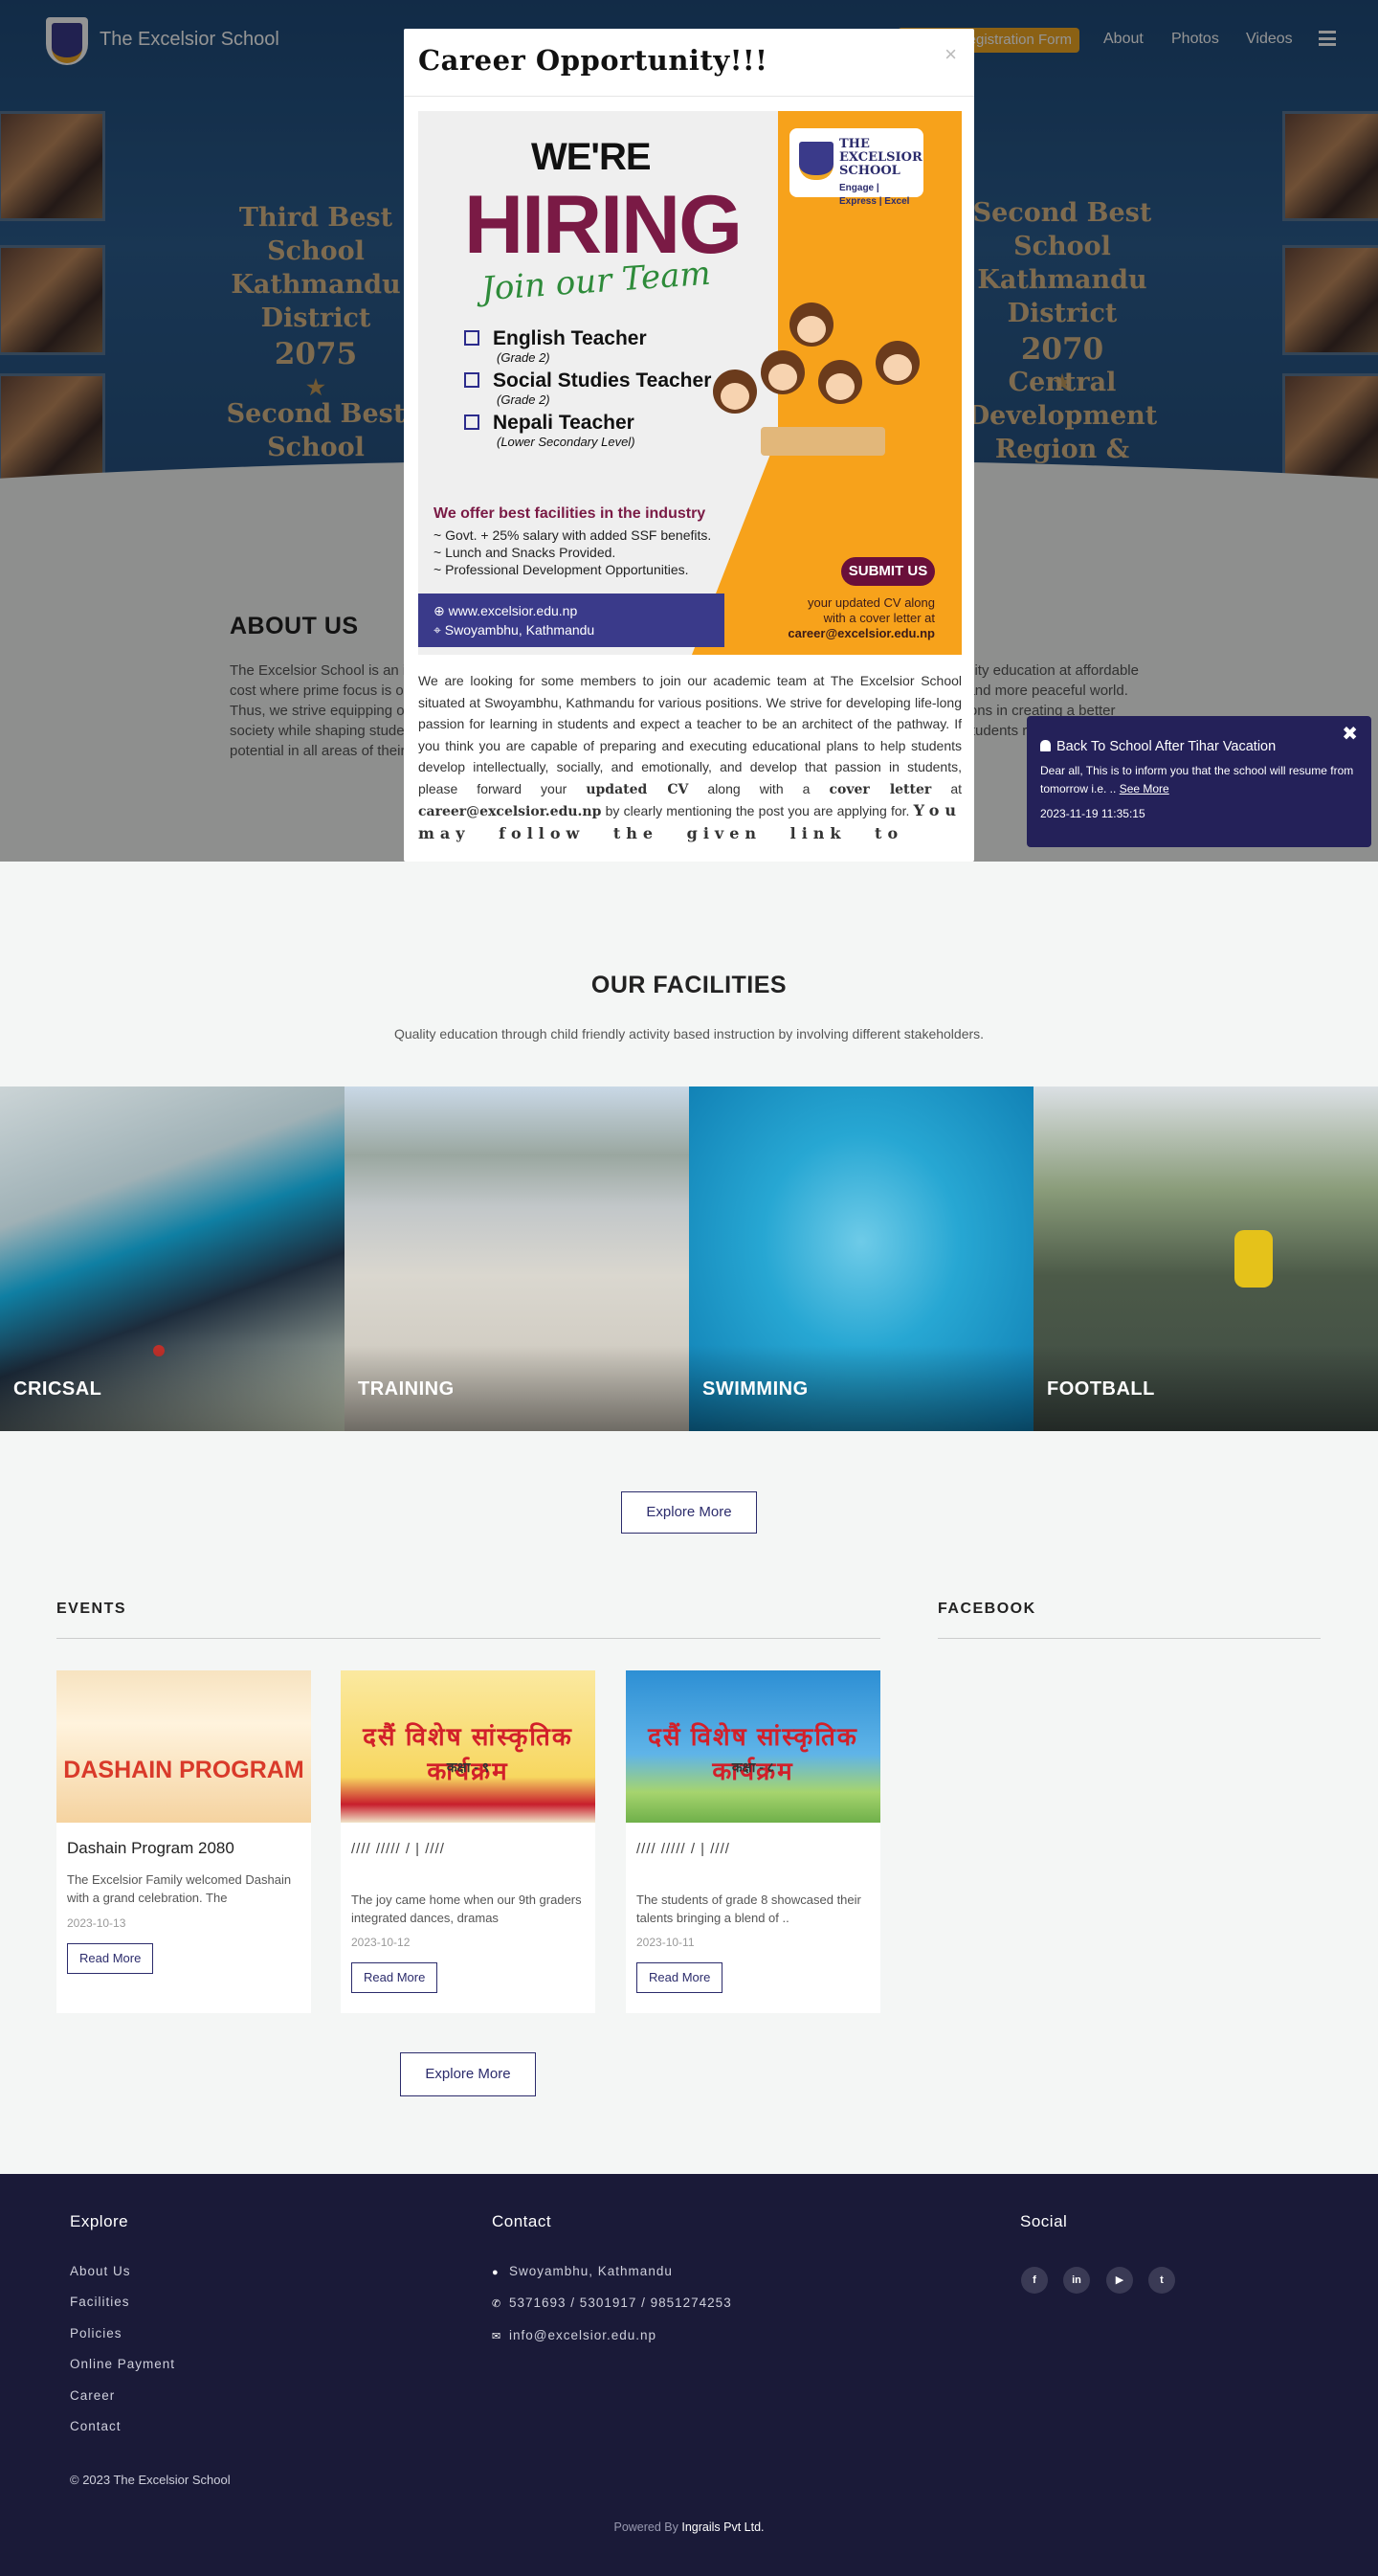 This screenshot has height=2576, width=1378. I want to click on poster-job: Nepali Teacher (Lower Secondary Level), so click(549, 430).